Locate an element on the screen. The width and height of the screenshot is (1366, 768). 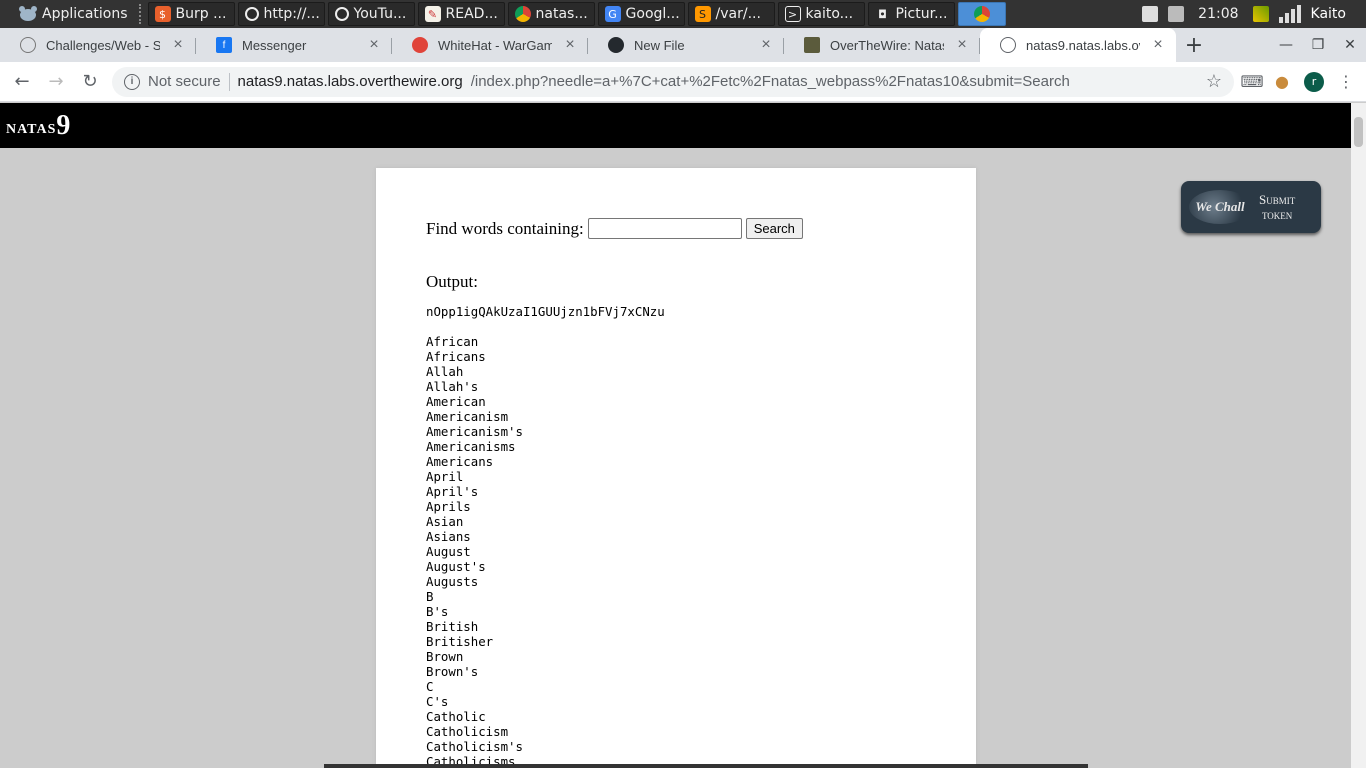
minimize-icon: — is located at coordinates (1286, 45).